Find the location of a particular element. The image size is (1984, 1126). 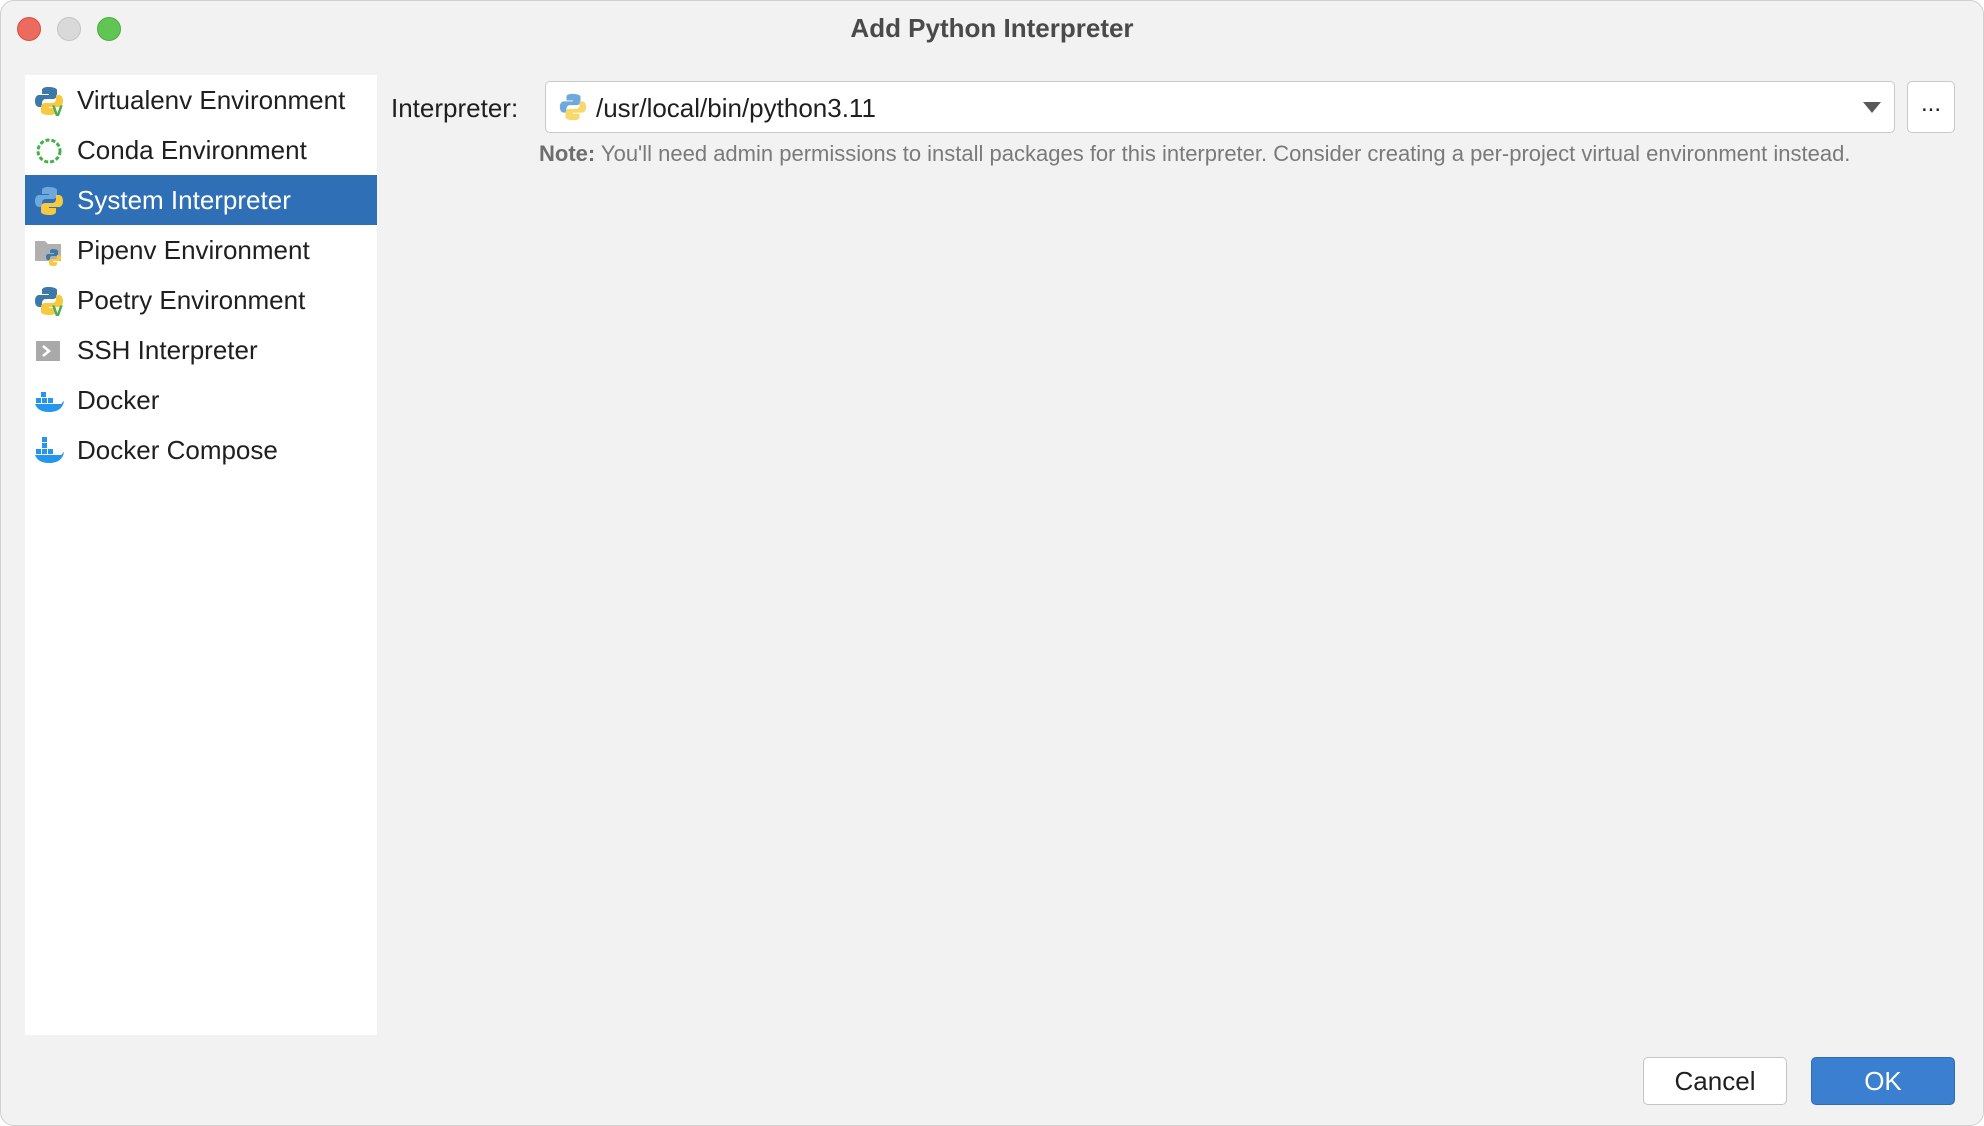

docker-icon is located at coordinates (49, 402).